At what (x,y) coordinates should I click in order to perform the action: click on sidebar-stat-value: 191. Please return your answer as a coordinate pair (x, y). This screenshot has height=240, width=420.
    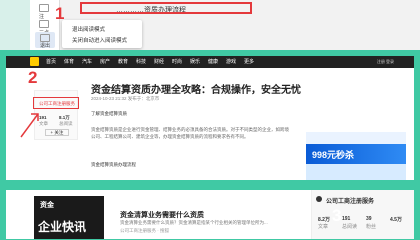
    Looking at the image, I should click on (346, 219).